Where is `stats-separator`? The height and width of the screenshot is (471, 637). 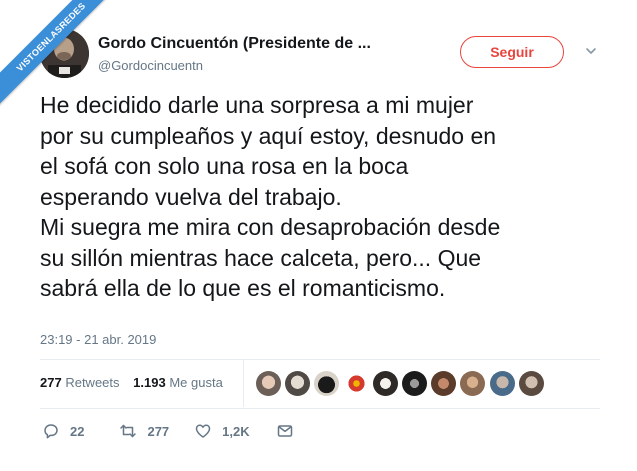
stats-separator is located at coordinates (243, 383).